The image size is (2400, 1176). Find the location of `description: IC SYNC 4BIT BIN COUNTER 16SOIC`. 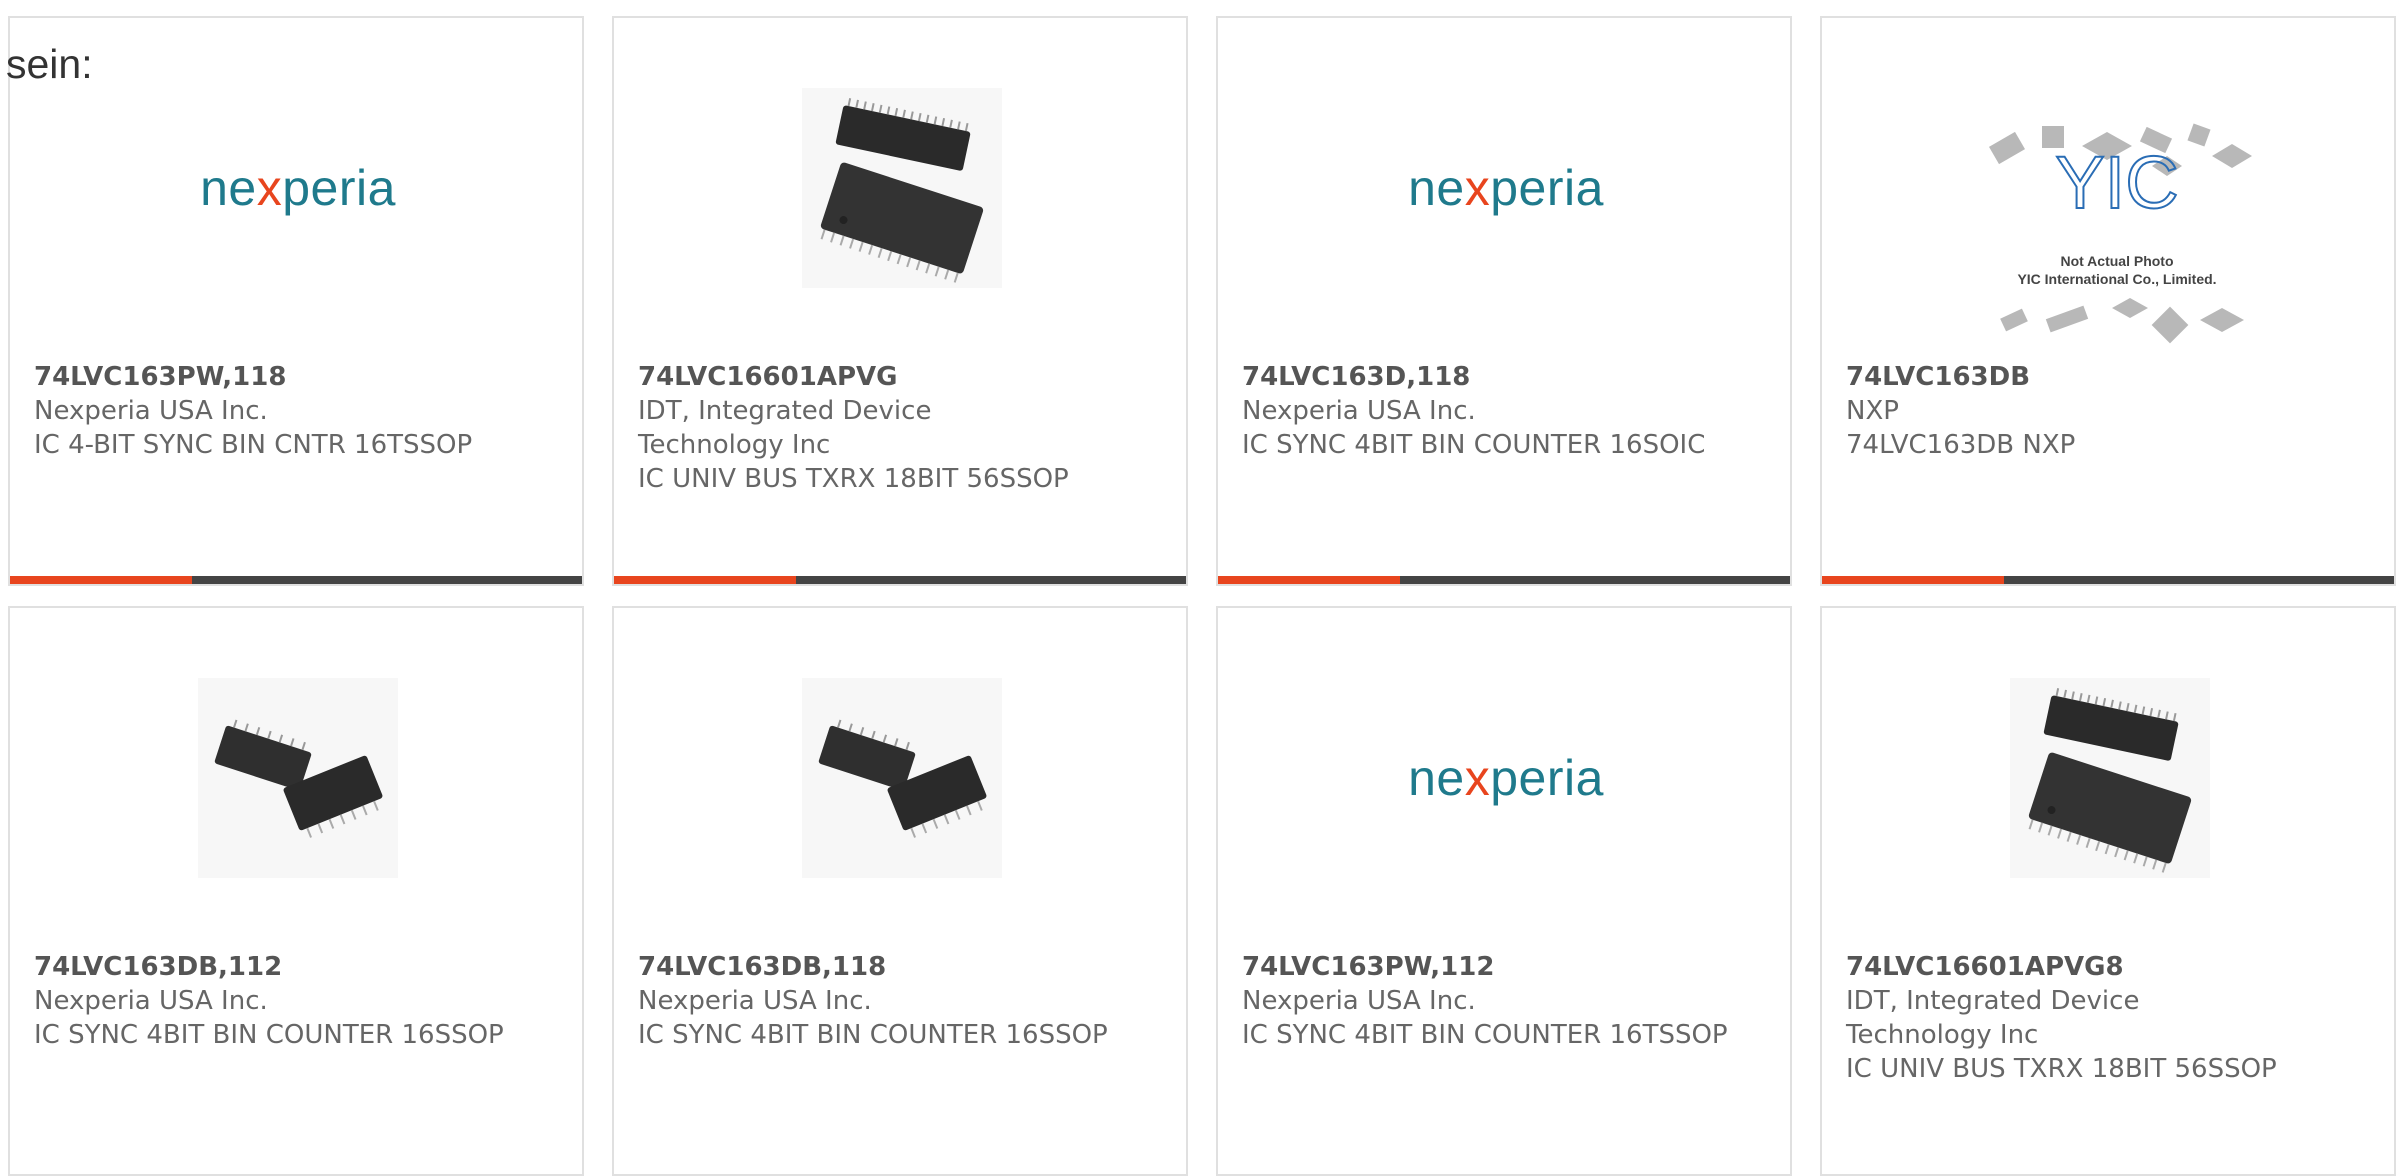

description: IC SYNC 4BIT BIN COUNTER 16SOIC is located at coordinates (1474, 445).